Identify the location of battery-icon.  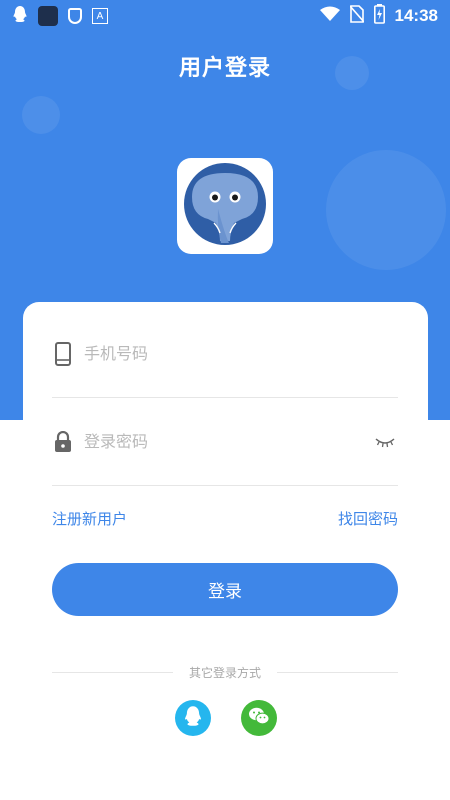
(379, 16).